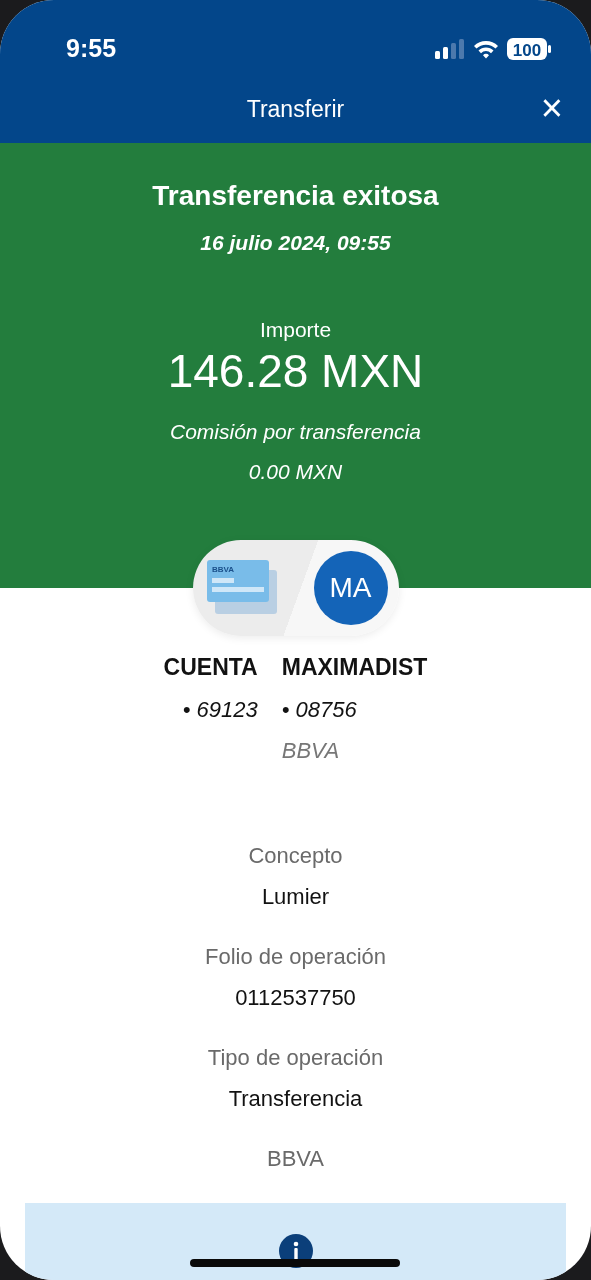 The image size is (591, 1280). What do you see at coordinates (486, 48) in the screenshot?
I see `wifi-icon` at bounding box center [486, 48].